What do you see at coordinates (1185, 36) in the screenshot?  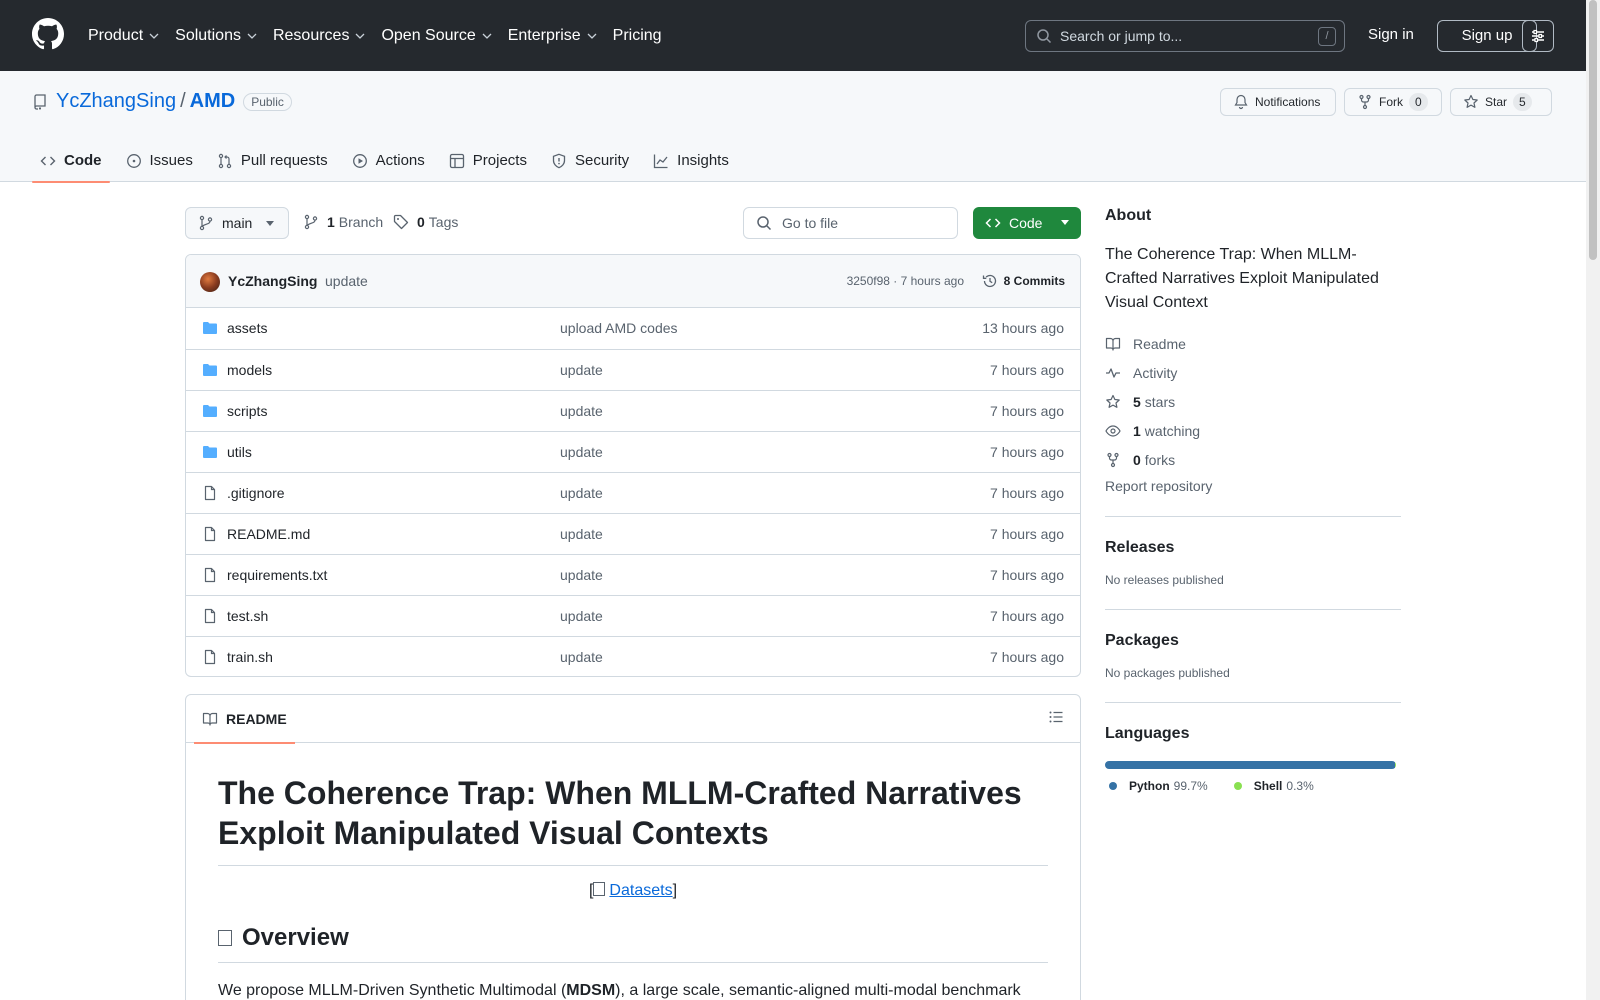 I see `search-input: Search or jump to... /` at bounding box center [1185, 36].